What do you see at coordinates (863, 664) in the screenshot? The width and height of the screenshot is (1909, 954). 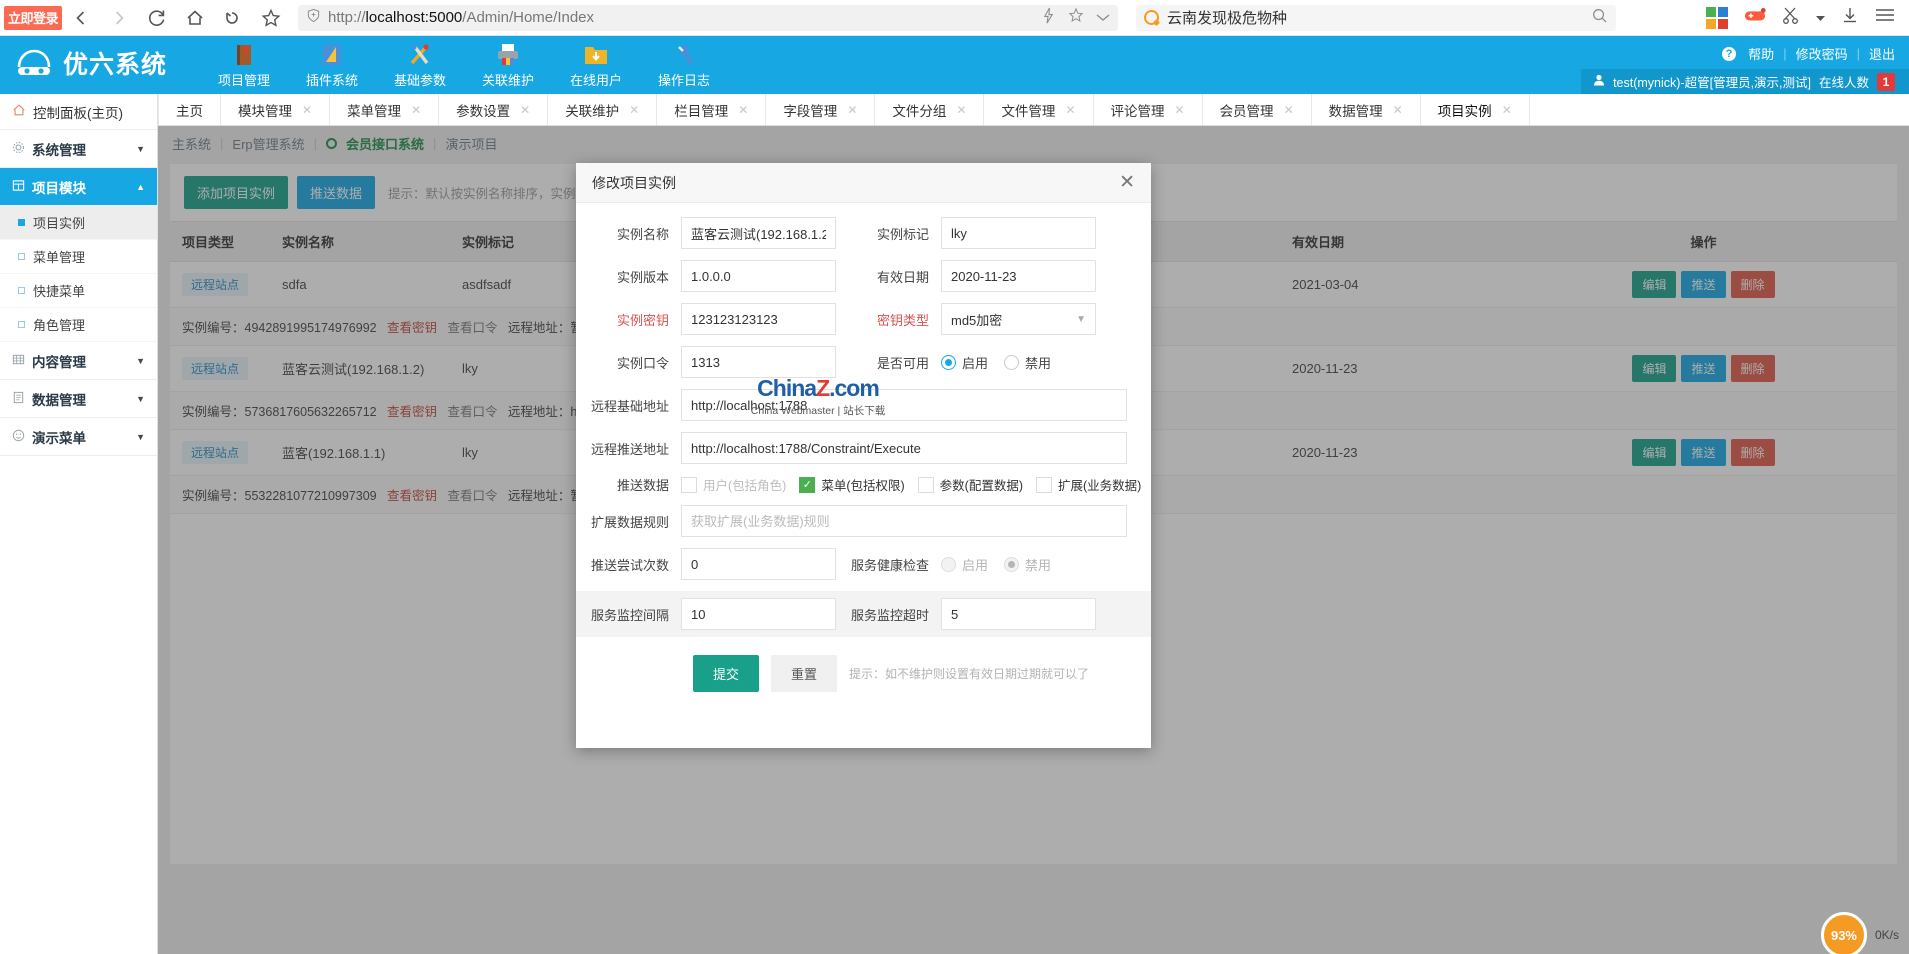 I see `modal-footer: 提交 重置 提示：如不维护则设置有效日期过期就可以了` at bounding box center [863, 664].